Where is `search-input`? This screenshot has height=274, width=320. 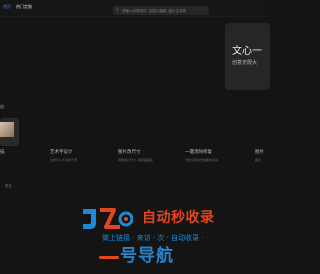 search-input is located at coordinates (164, 10).